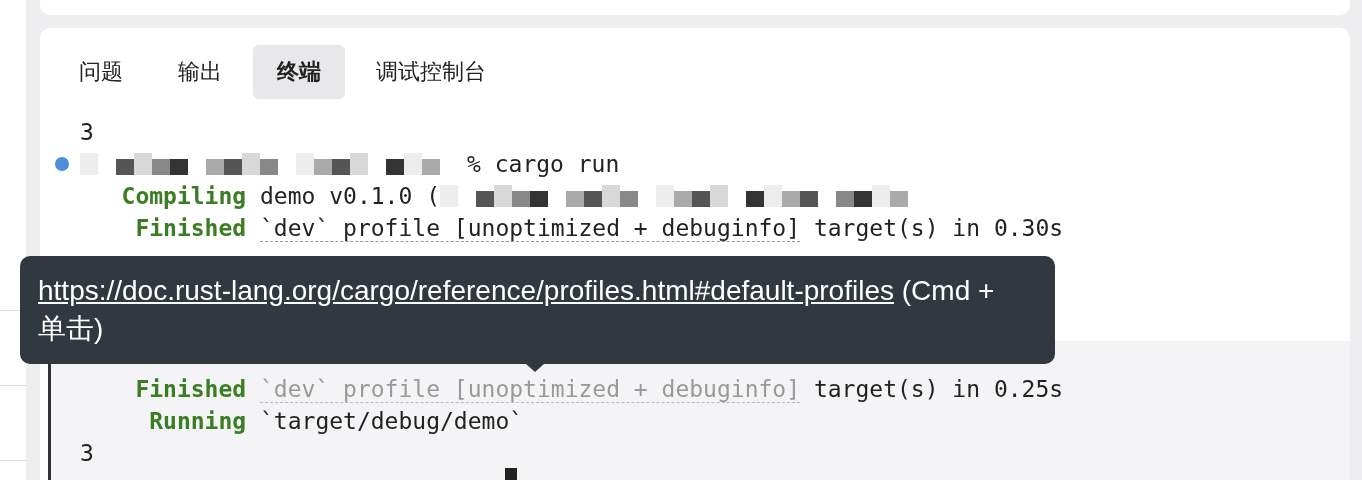 The image size is (1362, 480). I want to click on tooltip-text: https://doc.rust-lang.org/cargo/reference/profiles.html#default-profiles (Cmd + 单击), so click(517, 310).